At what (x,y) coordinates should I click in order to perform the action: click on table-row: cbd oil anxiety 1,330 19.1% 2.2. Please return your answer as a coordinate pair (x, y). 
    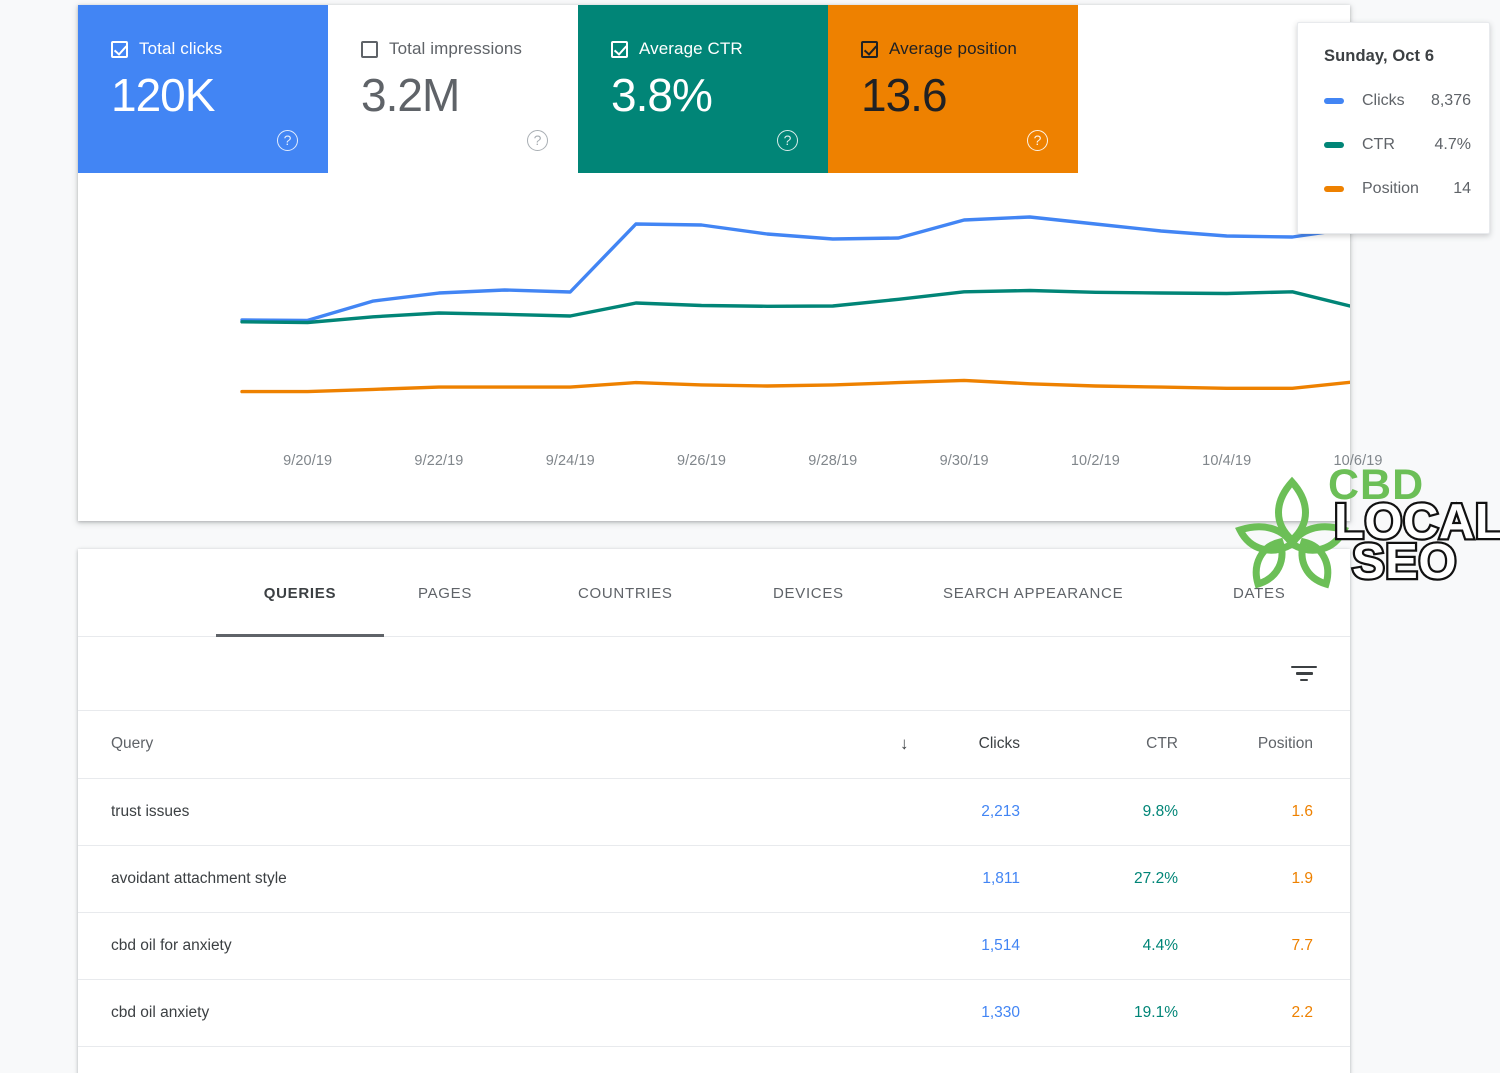
    Looking at the image, I should click on (714, 1013).